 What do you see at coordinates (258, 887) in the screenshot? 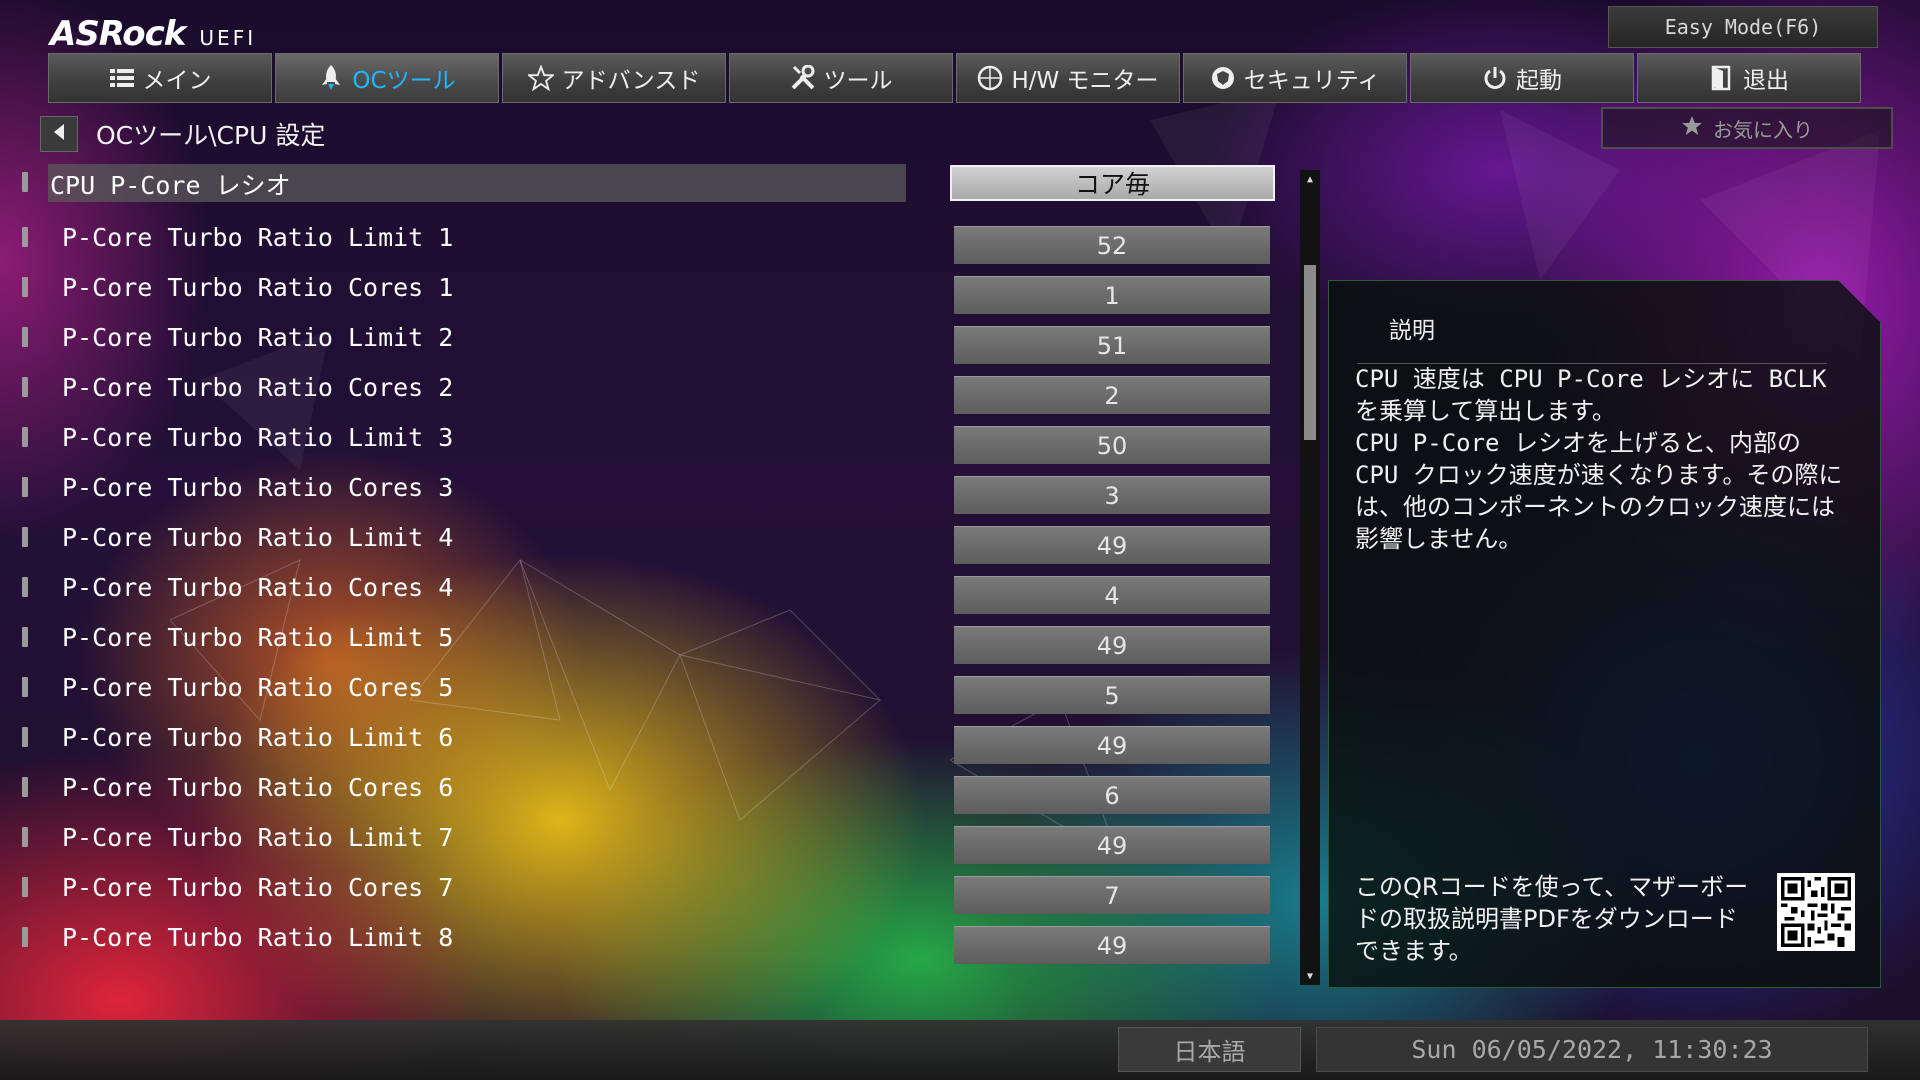
I see `setting-label: P-Core Turbo Ratio Cores 7` at bounding box center [258, 887].